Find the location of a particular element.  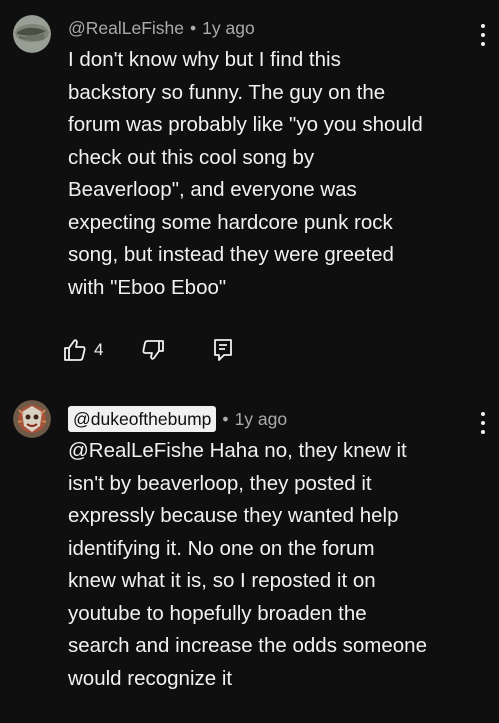

comment-line: knew what it is, so I reposted it on is located at coordinates (222, 580).